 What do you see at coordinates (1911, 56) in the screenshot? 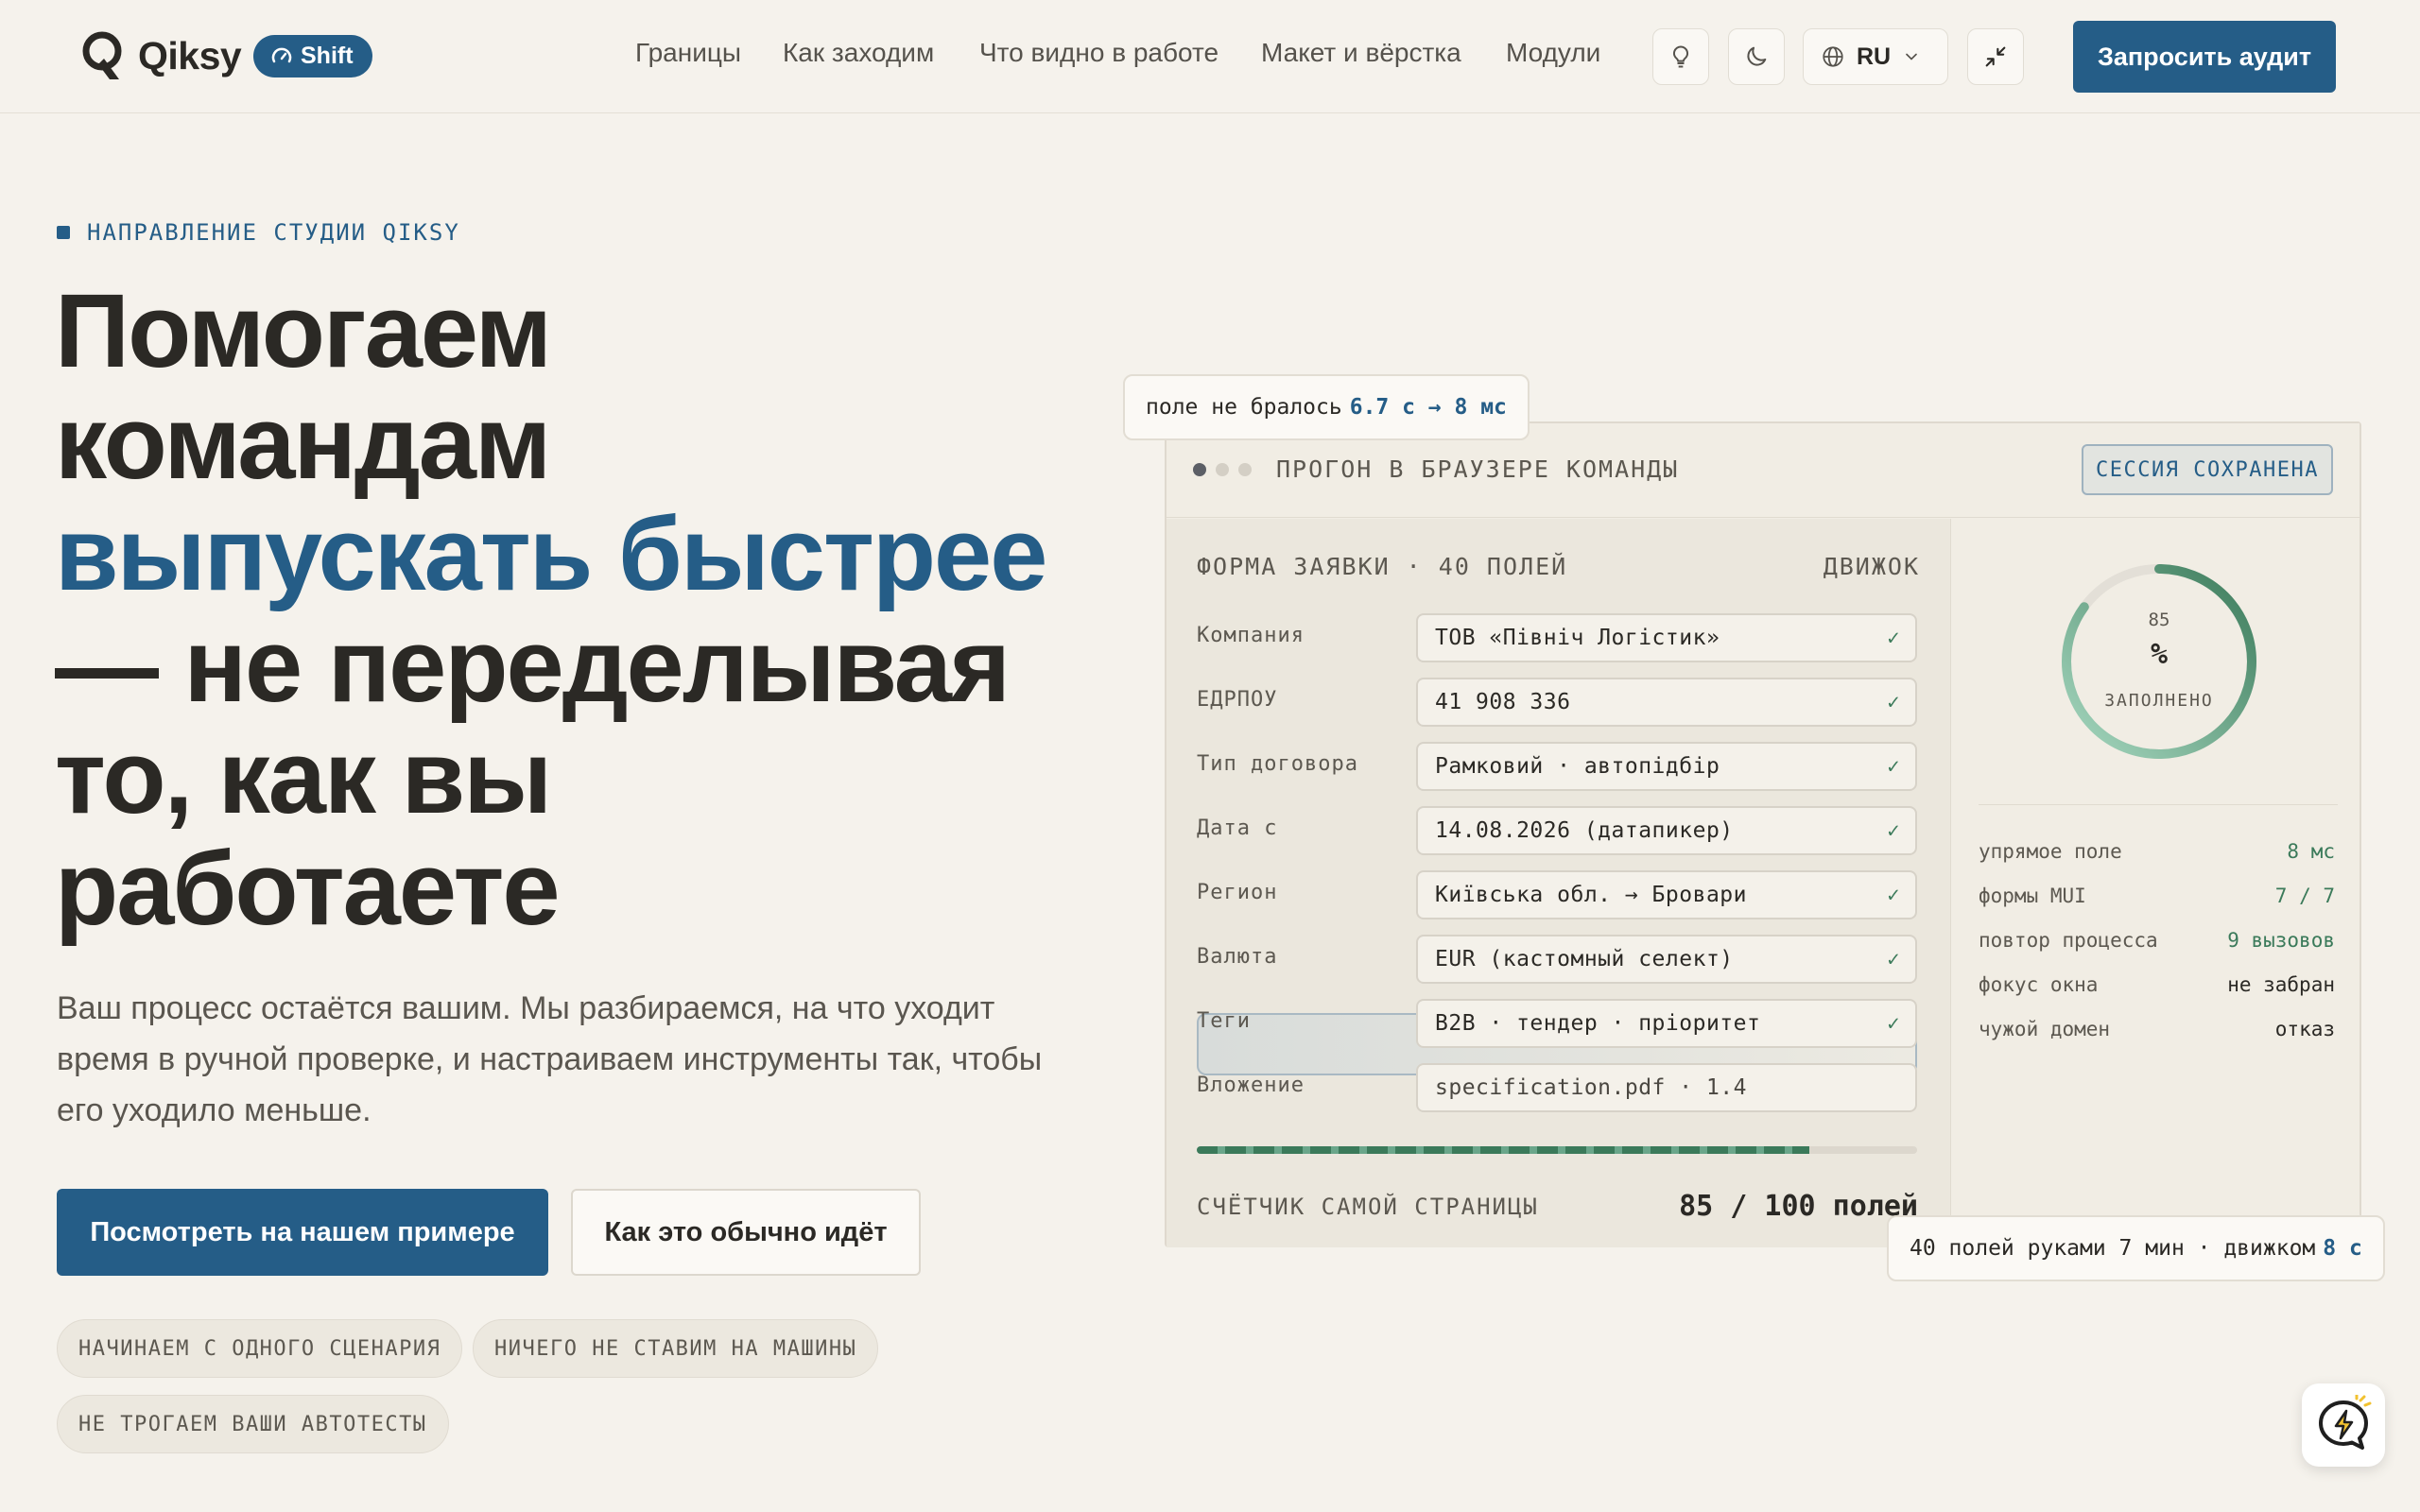
I see `chevron-down-icon` at bounding box center [1911, 56].